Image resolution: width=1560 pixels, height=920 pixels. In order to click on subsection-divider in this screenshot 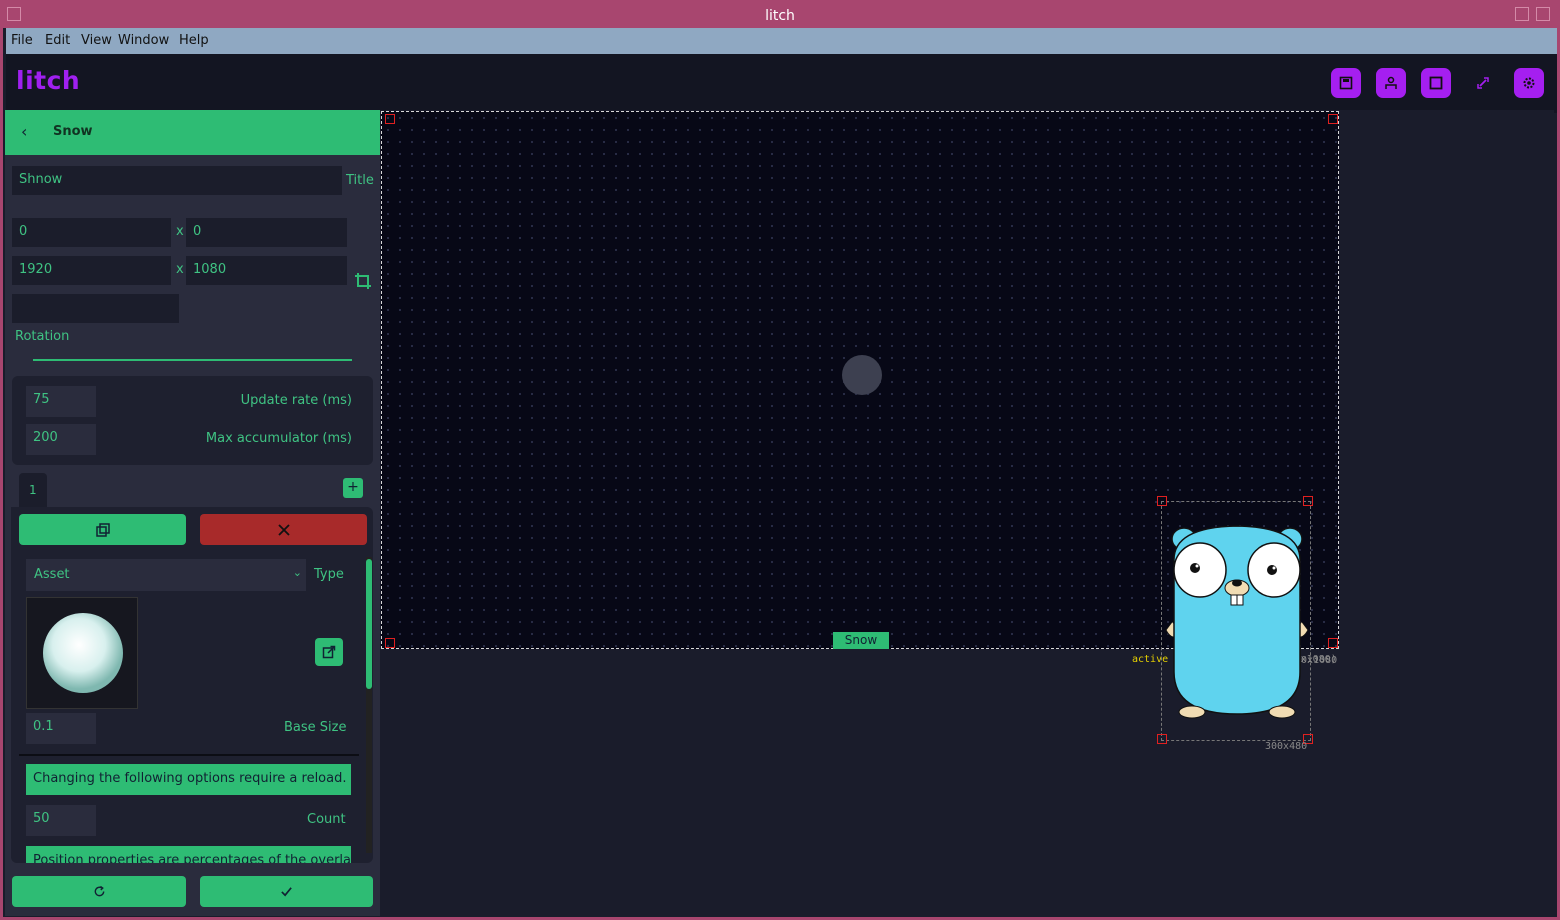, I will do `click(189, 755)`.